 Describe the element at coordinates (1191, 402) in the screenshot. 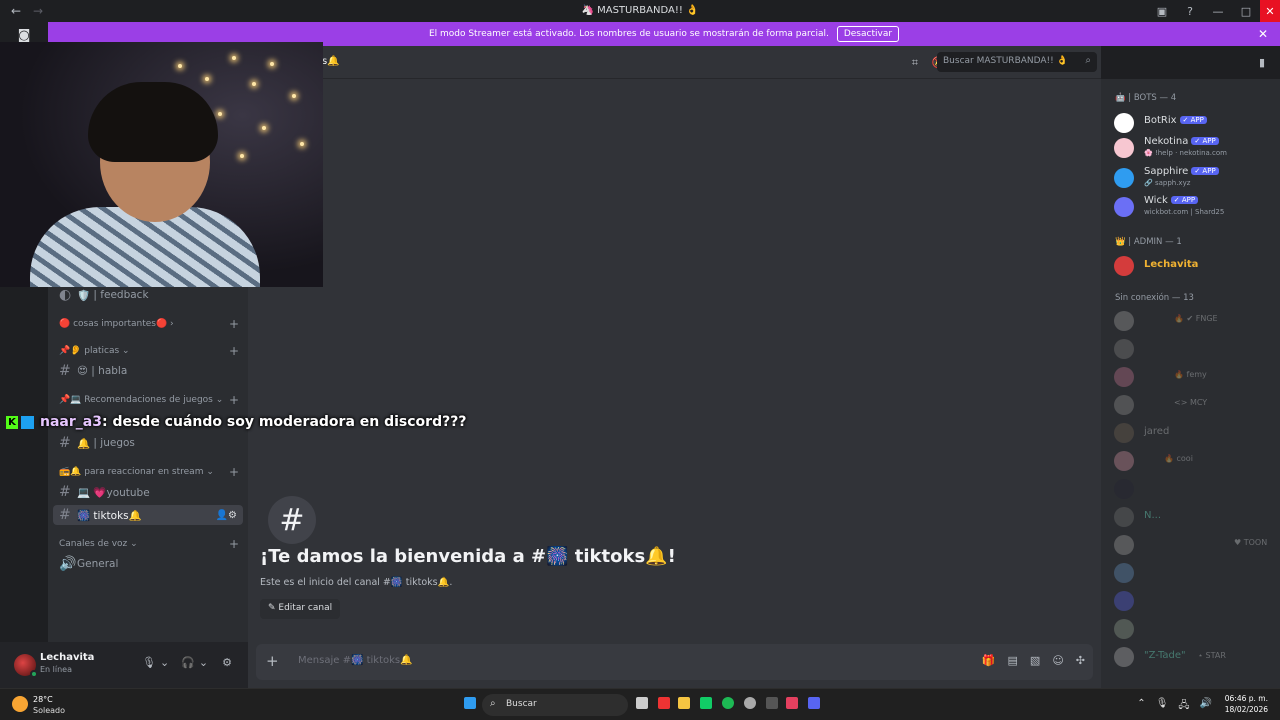

I see `member-tag: <> MCY` at that location.